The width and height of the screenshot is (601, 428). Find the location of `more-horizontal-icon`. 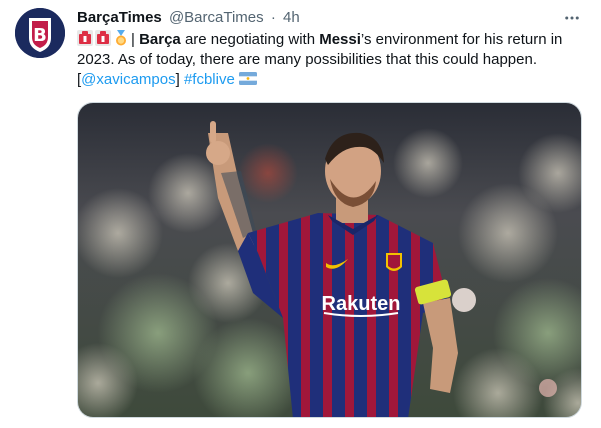

more-horizontal-icon is located at coordinates (572, 18).